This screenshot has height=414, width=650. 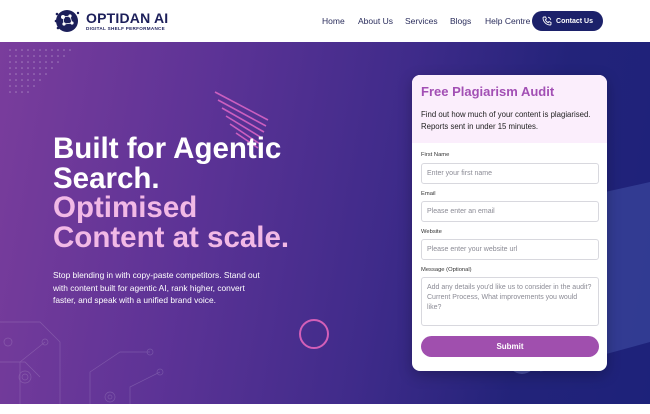 I want to click on first-name-label: First Name, so click(x=435, y=155).